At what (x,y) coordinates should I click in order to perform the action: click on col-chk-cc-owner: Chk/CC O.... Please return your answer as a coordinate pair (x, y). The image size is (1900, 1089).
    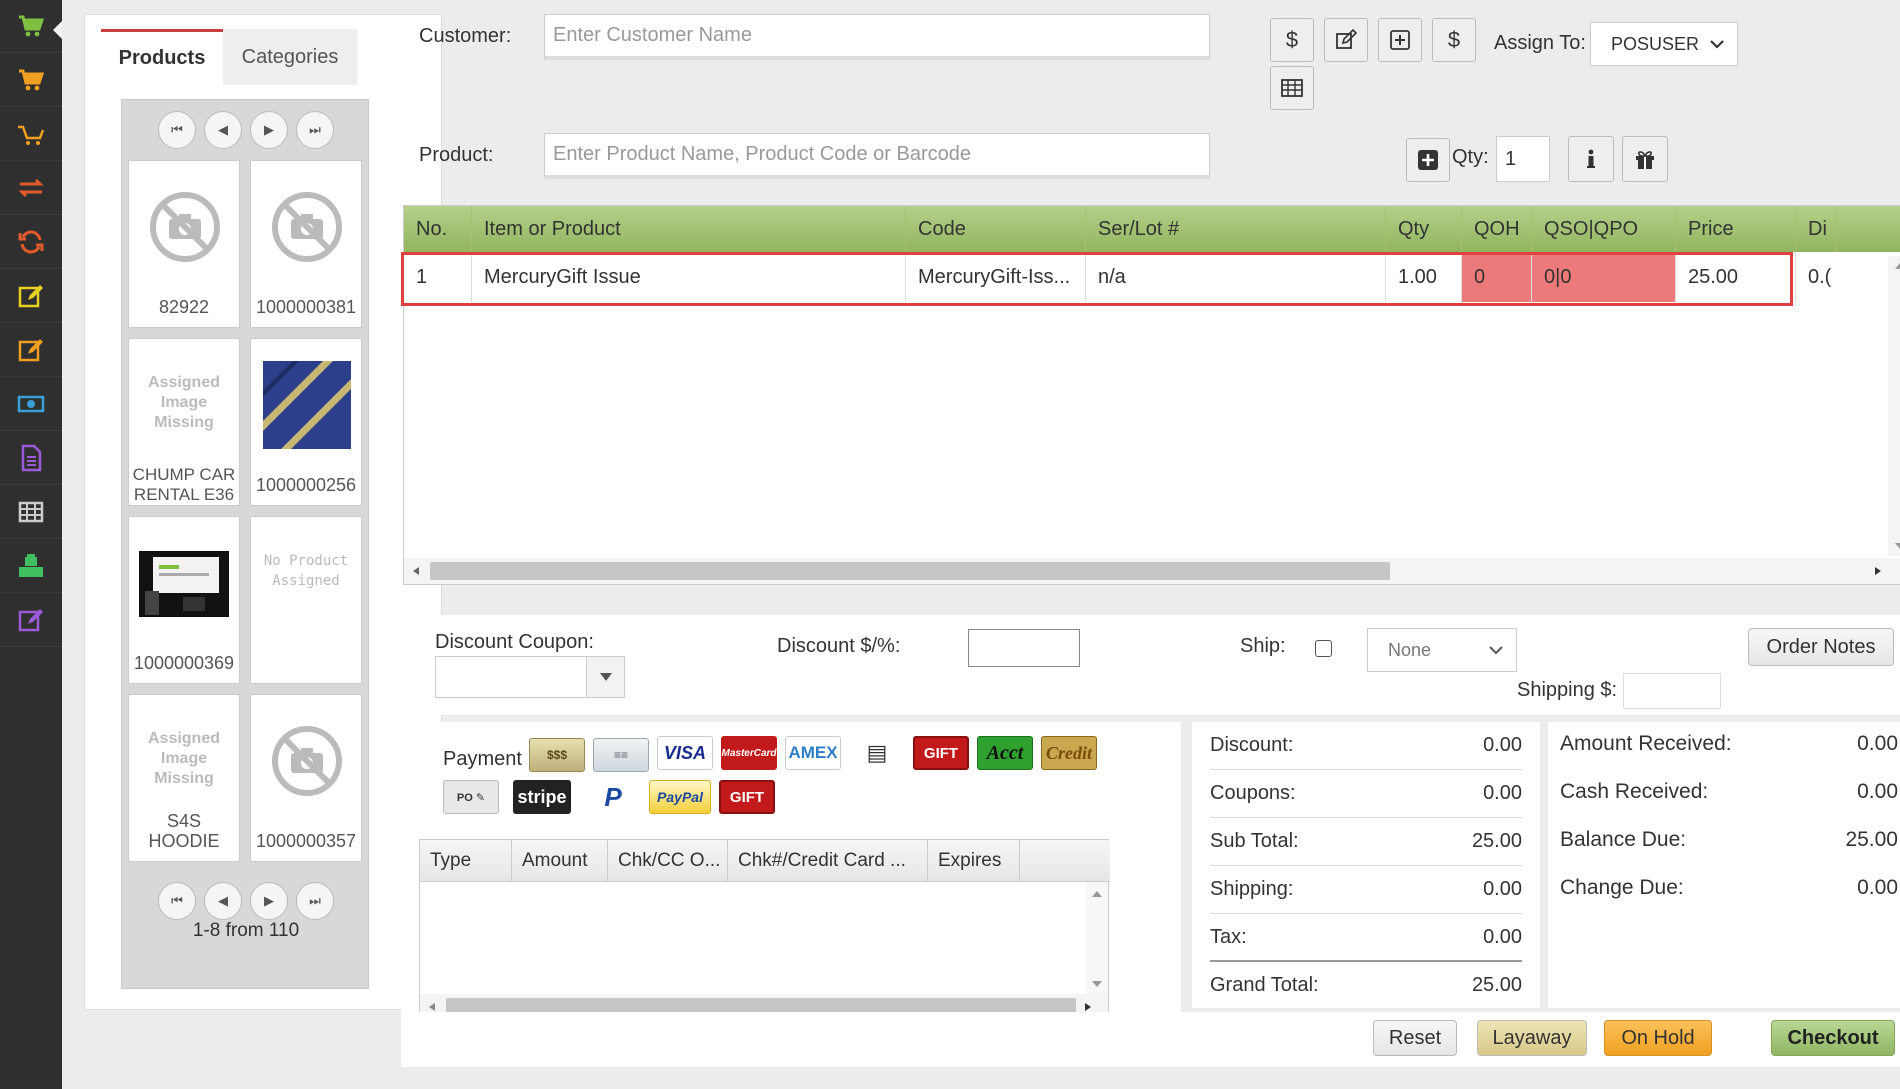
    Looking at the image, I should click on (668, 861).